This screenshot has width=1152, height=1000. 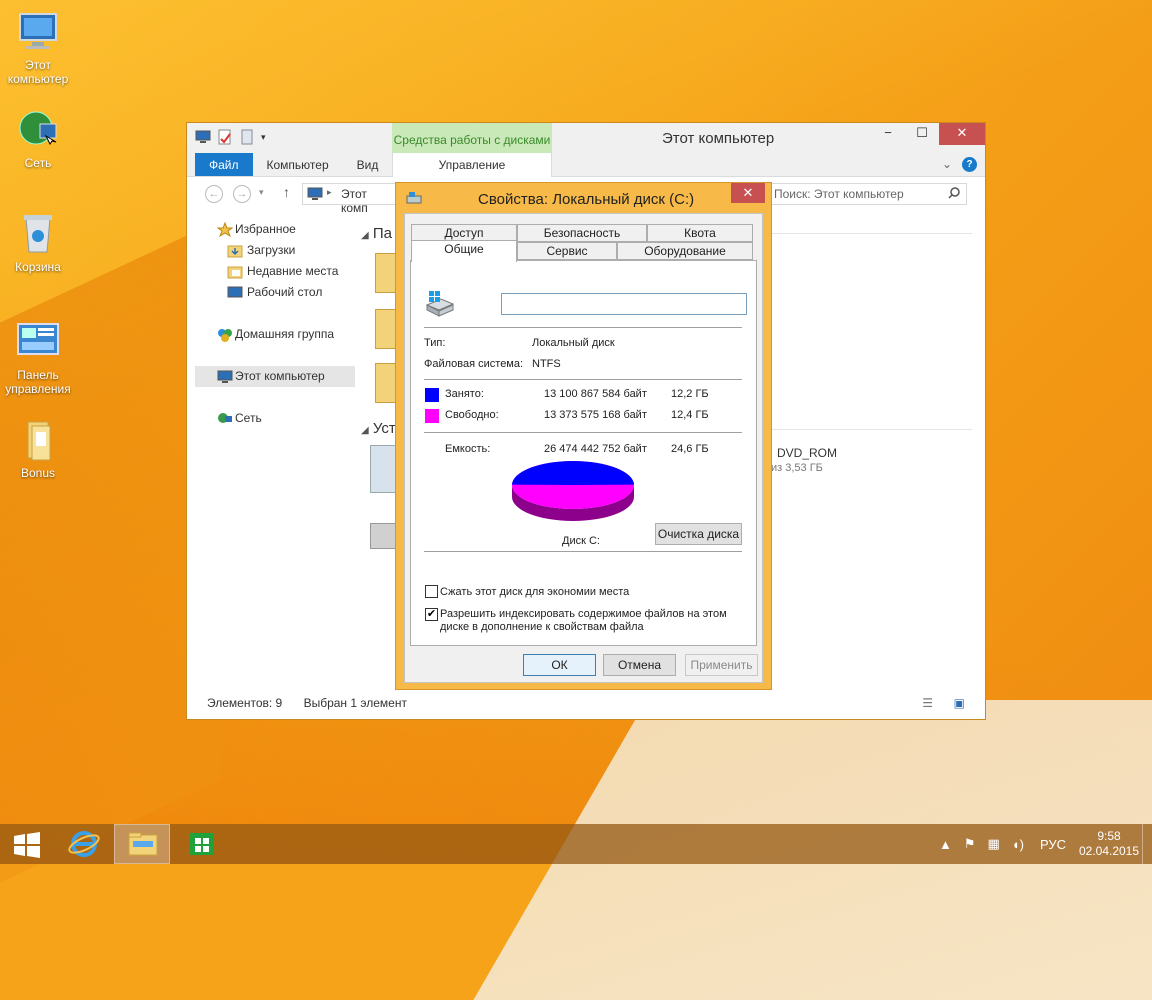 What do you see at coordinates (368, 164) in the screenshot?
I see `tab-view: Вид` at bounding box center [368, 164].